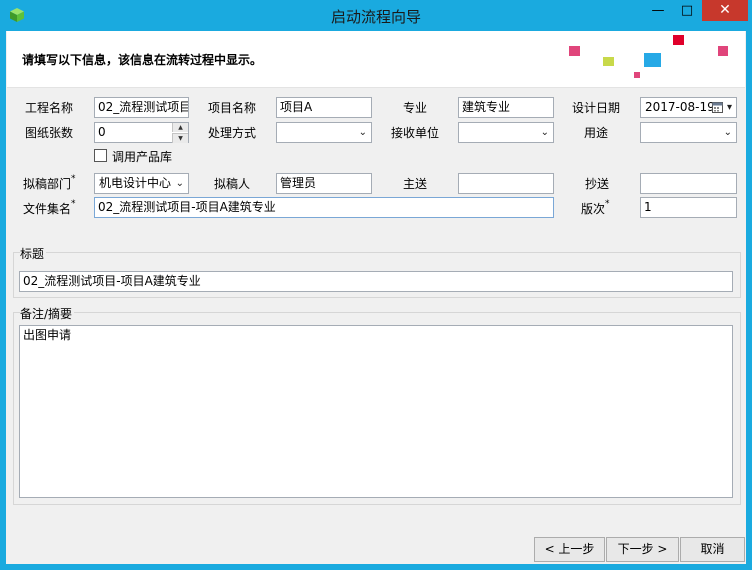 This screenshot has width=752, height=570. Describe the element at coordinates (415, 108) in the screenshot. I see `specialty-label: 专业` at that location.